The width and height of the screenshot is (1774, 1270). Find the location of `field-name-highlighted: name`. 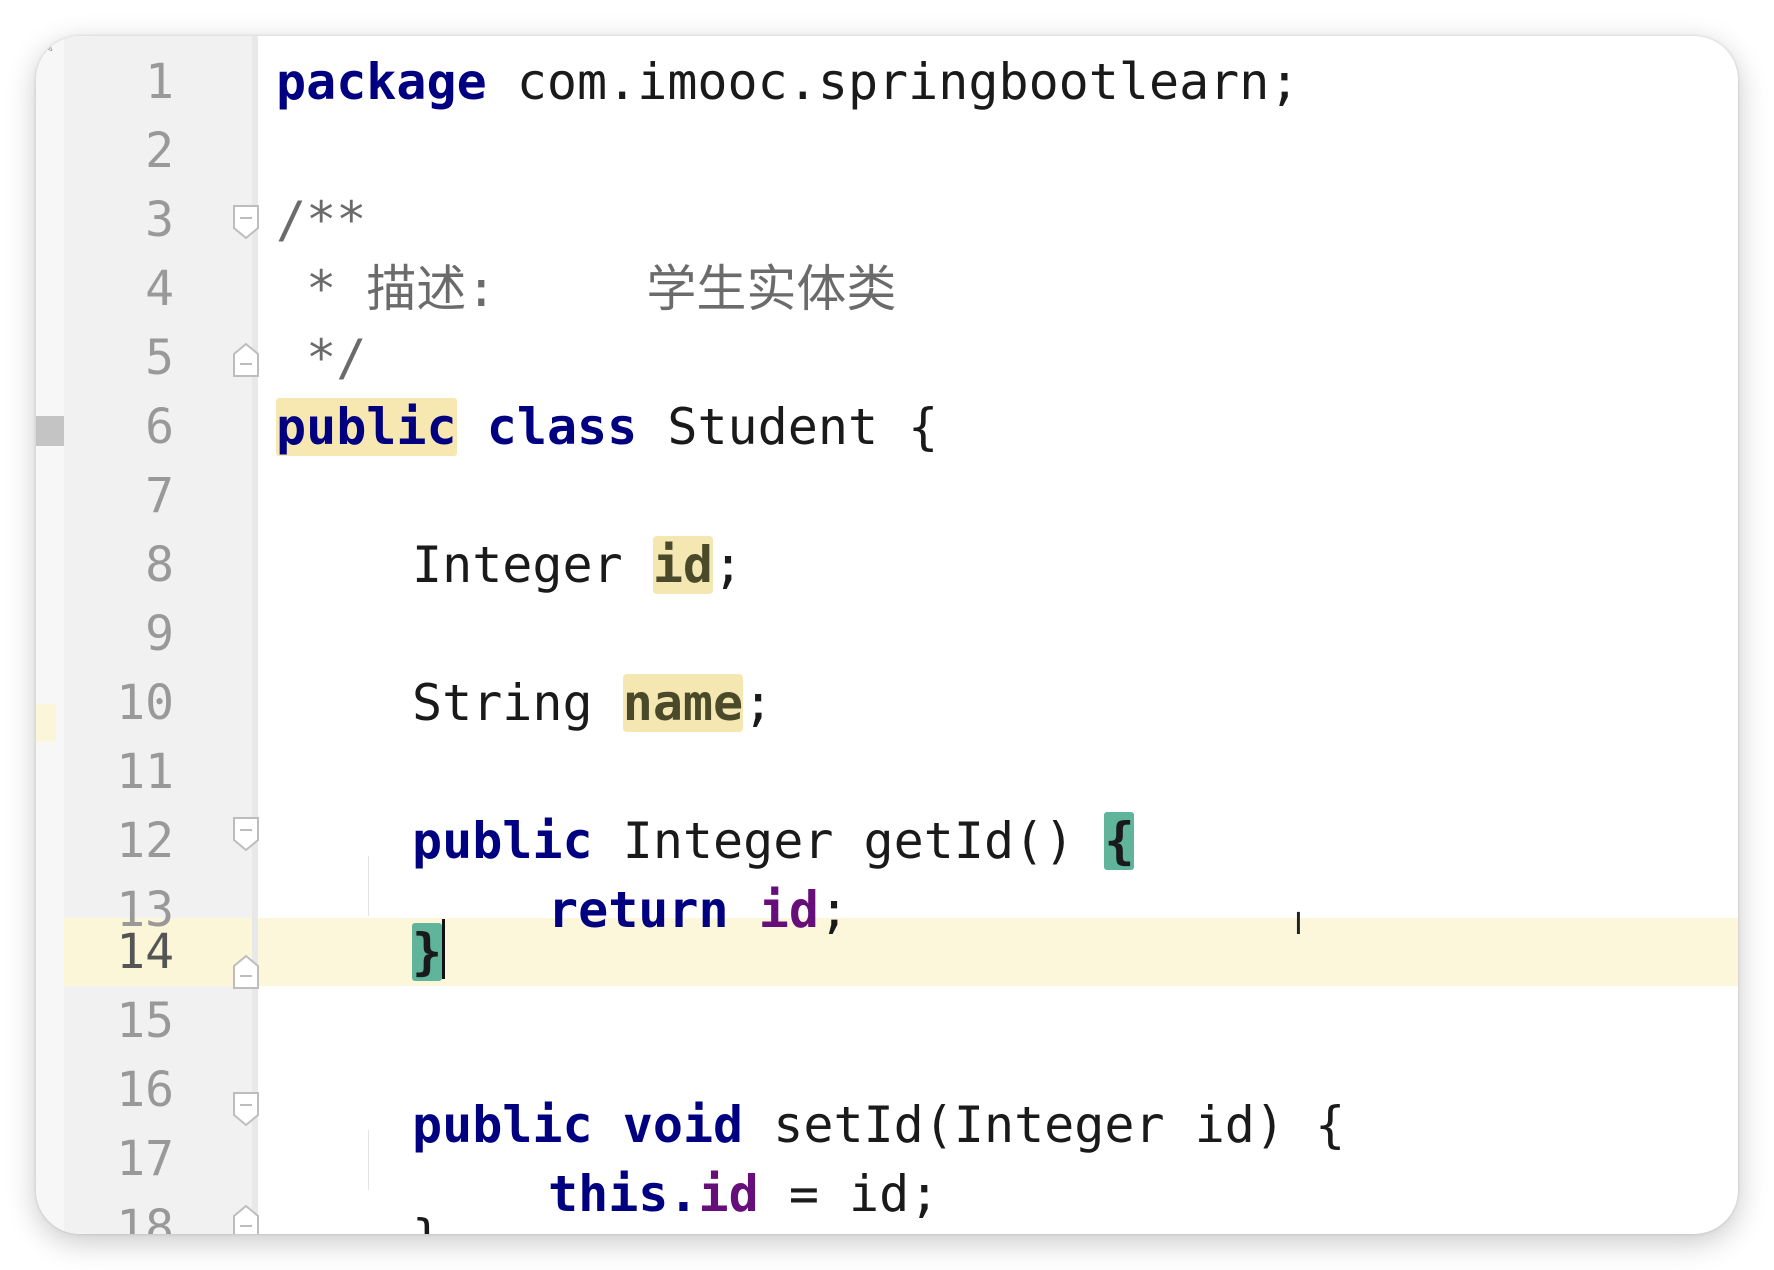

field-name-highlighted: name is located at coordinates (683, 703).